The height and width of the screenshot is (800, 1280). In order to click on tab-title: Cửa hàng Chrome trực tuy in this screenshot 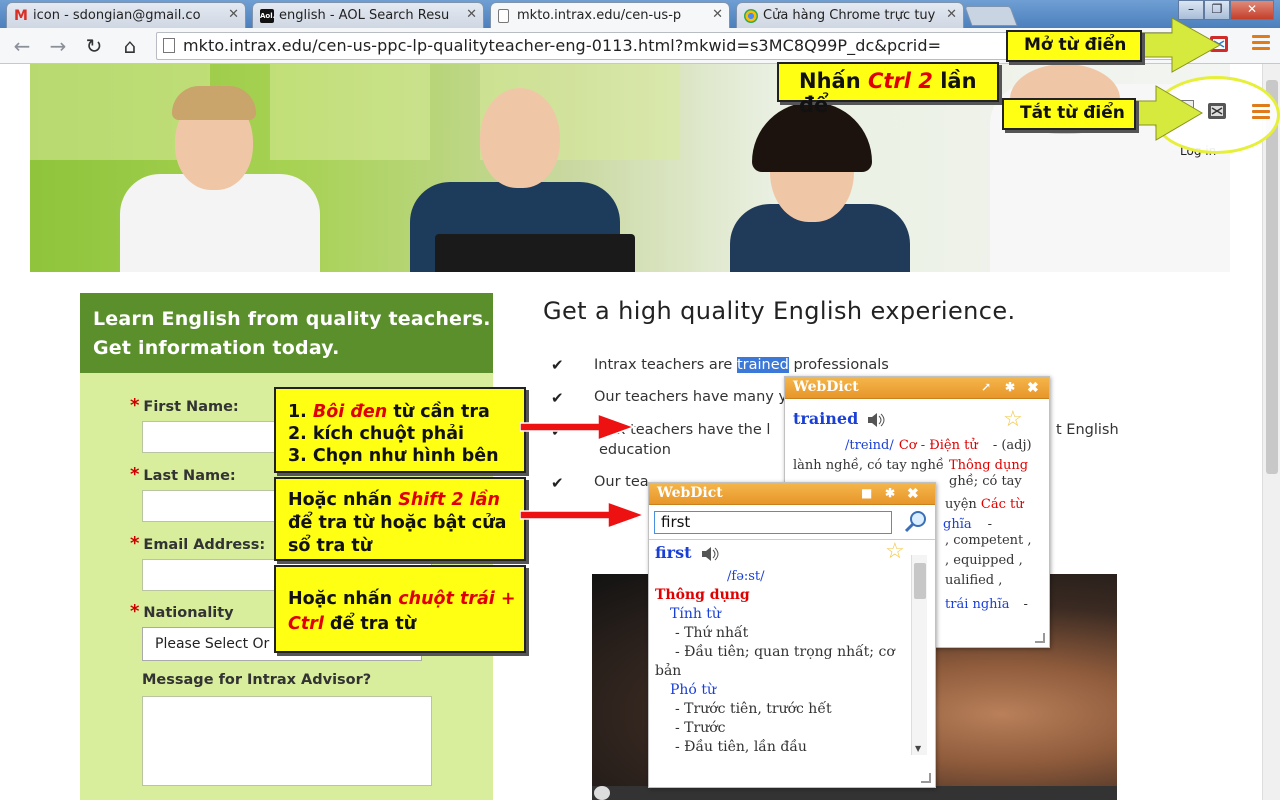, I will do `click(849, 15)`.